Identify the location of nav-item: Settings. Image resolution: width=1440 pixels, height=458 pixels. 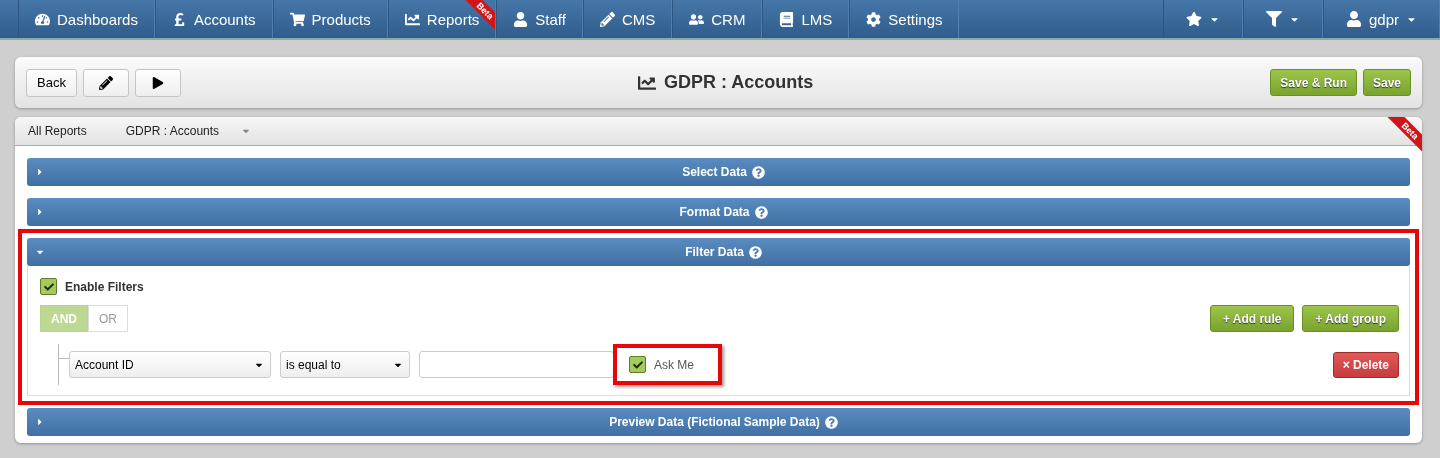
(904, 19).